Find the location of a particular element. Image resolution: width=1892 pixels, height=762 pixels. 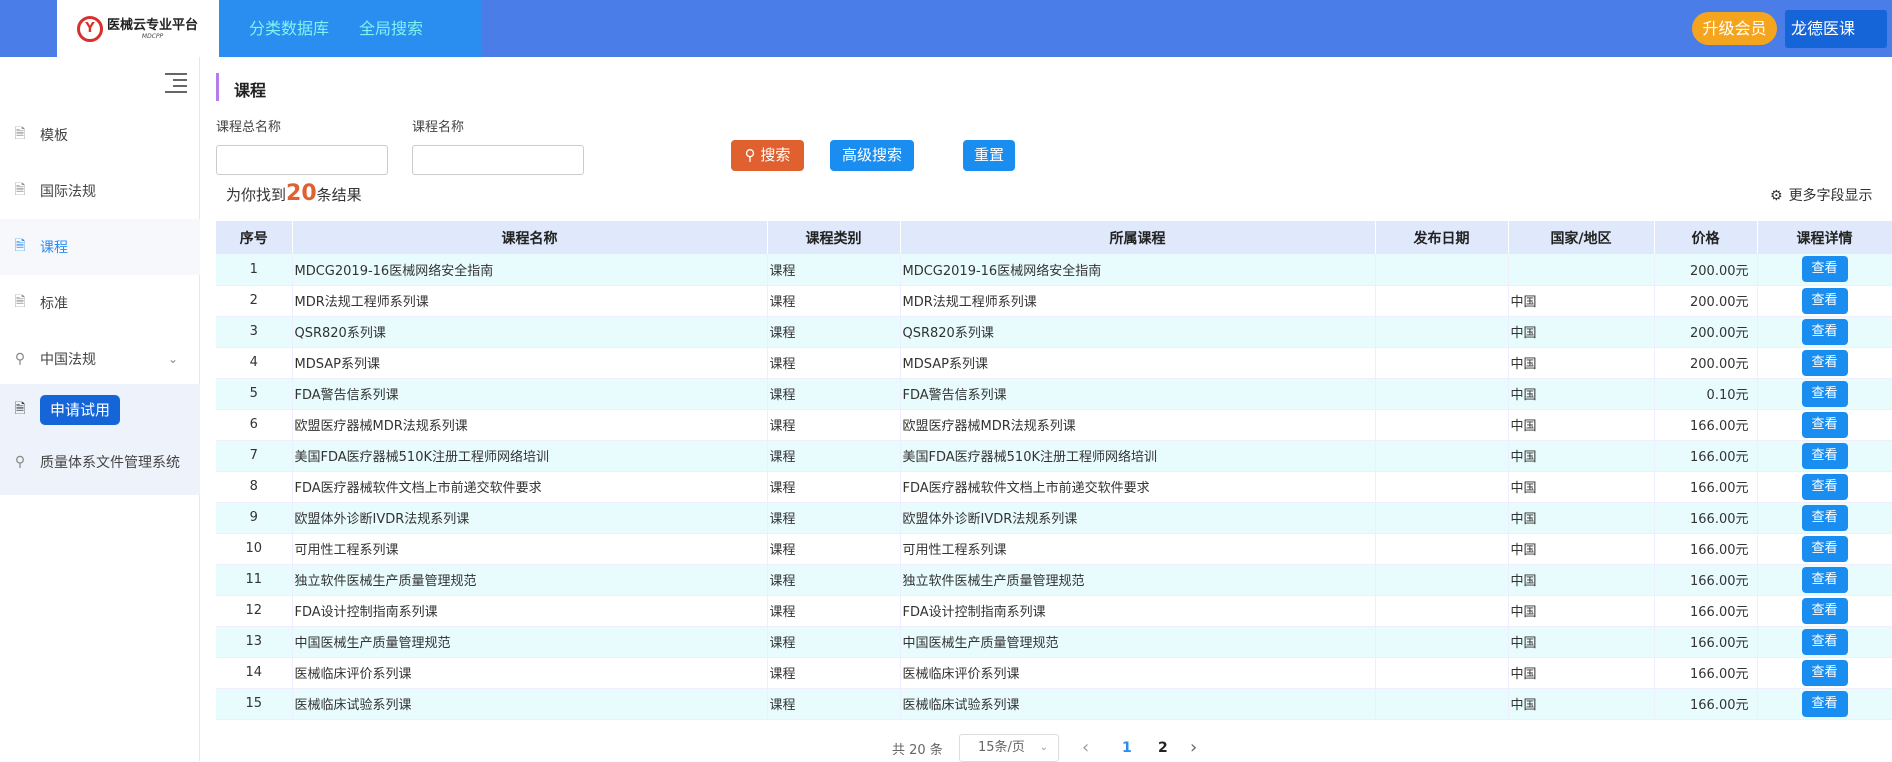

course-name-cell: MDSAP系列课 is located at coordinates (530, 363).